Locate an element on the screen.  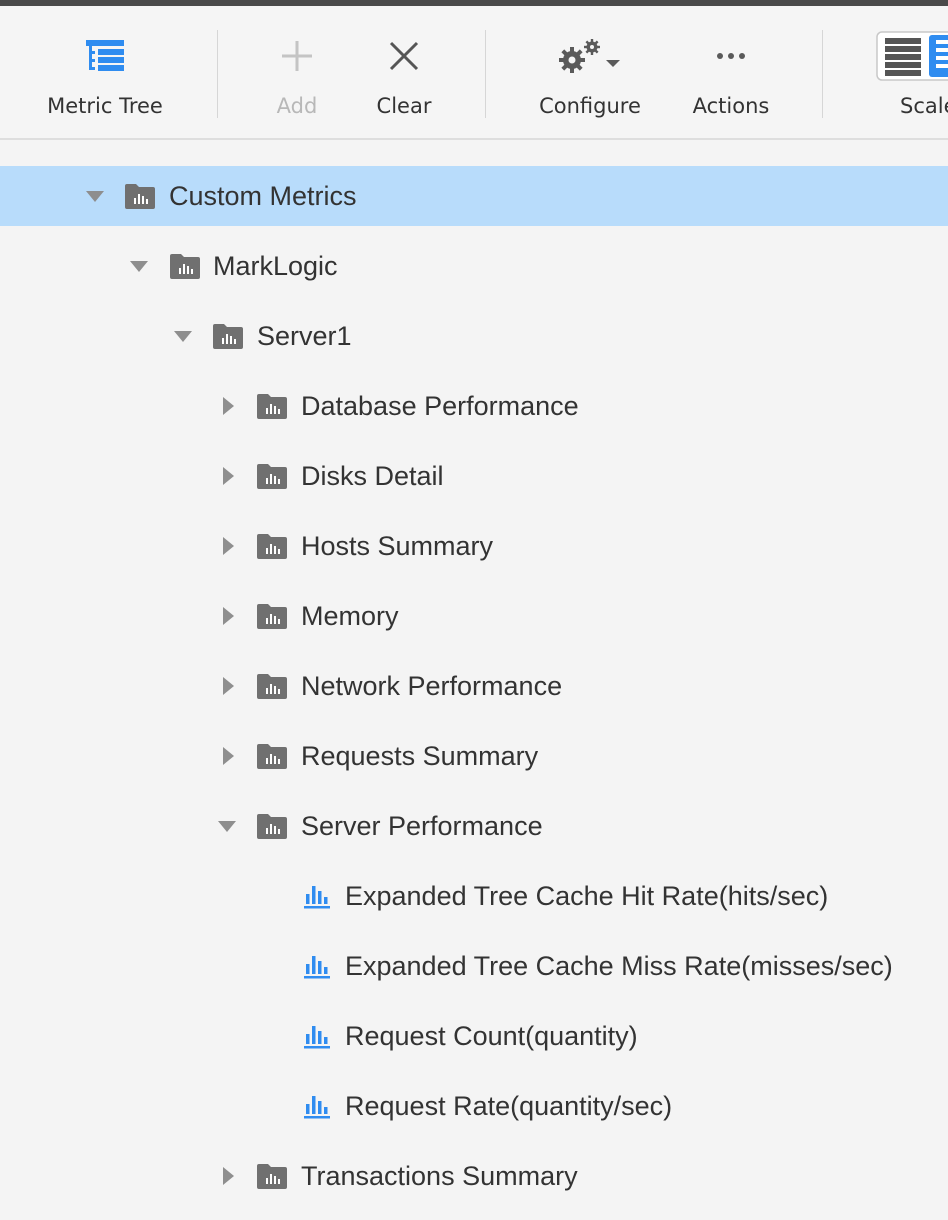
scale-icon is located at coordinates (912, 56).